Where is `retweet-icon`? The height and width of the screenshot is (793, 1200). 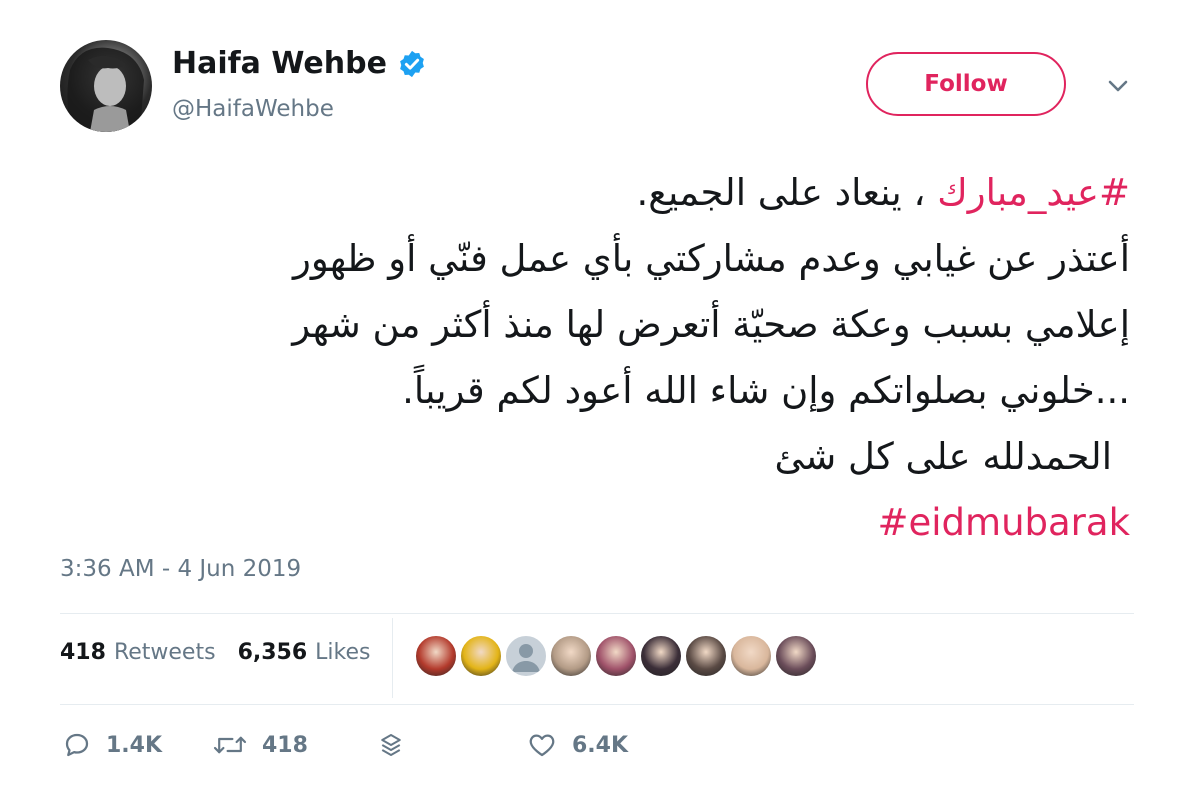
retweet-icon is located at coordinates (230, 745).